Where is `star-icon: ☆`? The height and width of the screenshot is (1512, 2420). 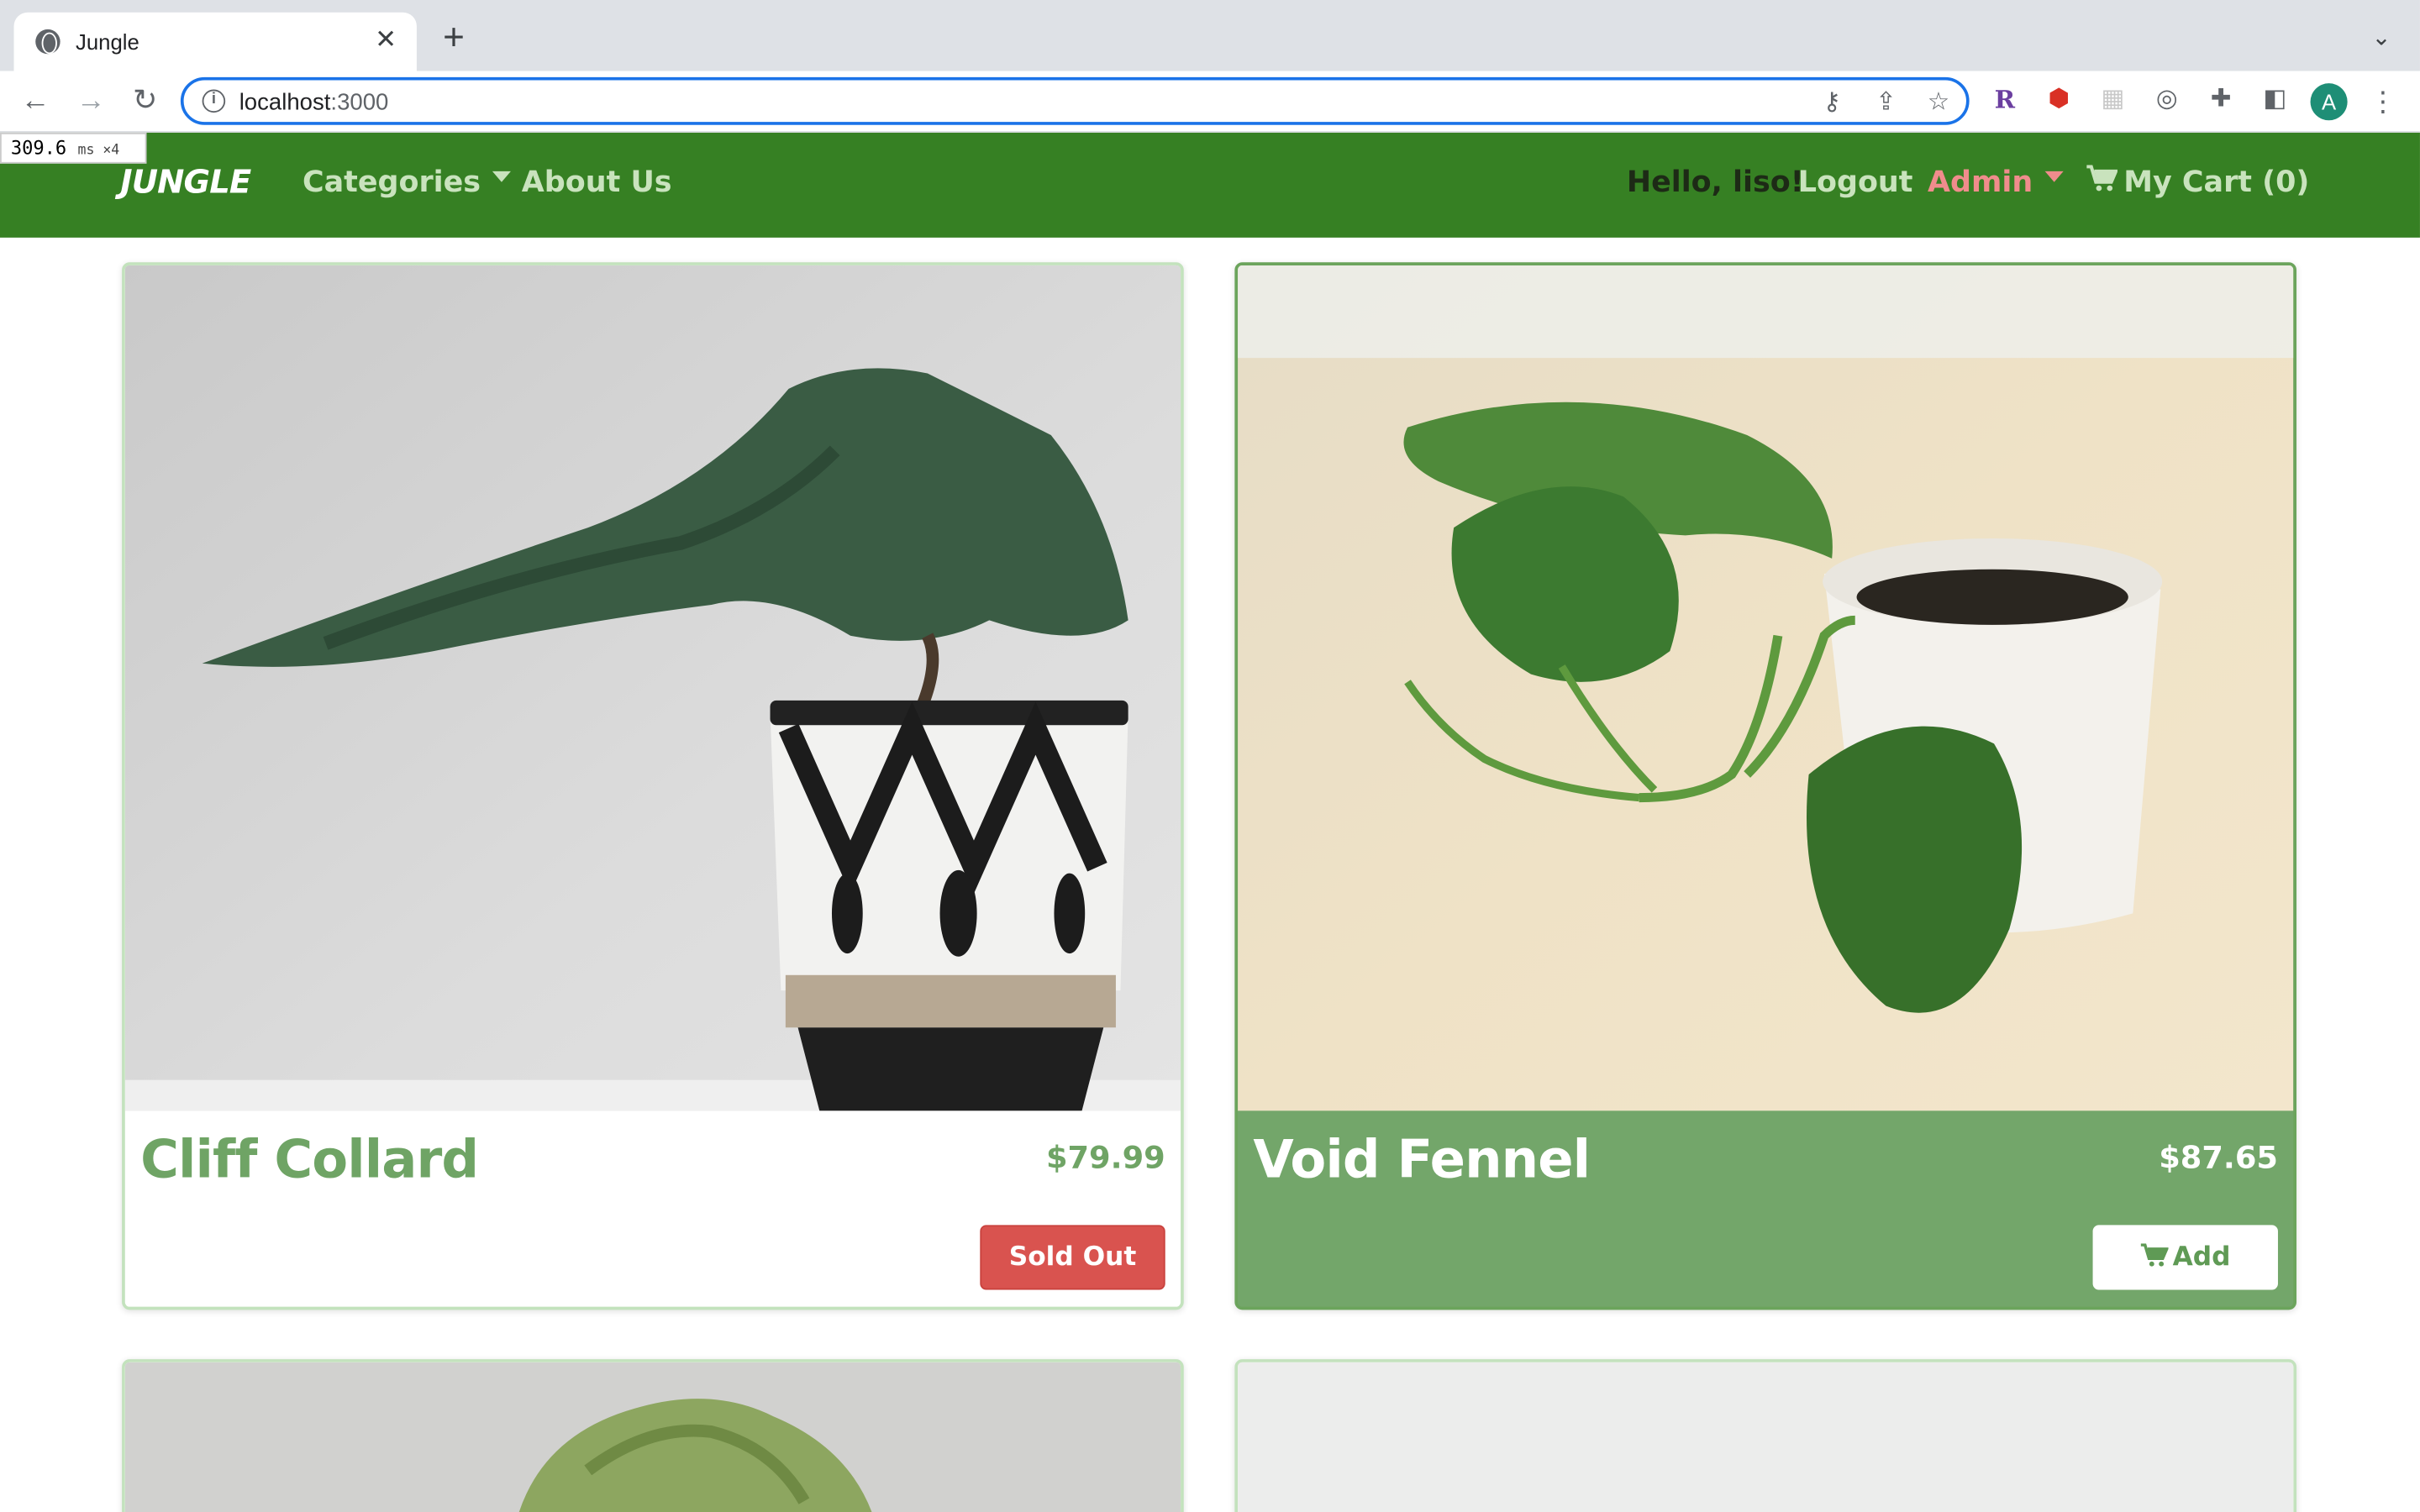 star-icon: ☆ is located at coordinates (1938, 103).